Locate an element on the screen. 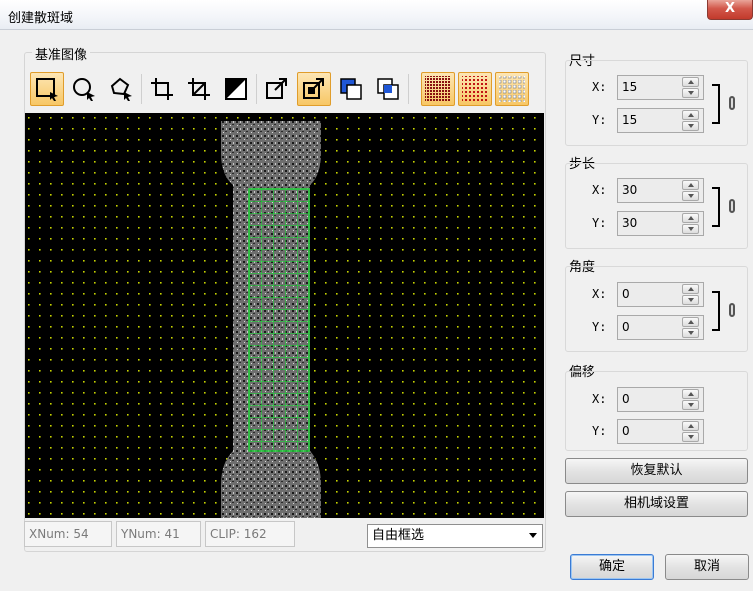 The width and height of the screenshot is (753, 591). chevron-down-icon is located at coordinates (533, 535).